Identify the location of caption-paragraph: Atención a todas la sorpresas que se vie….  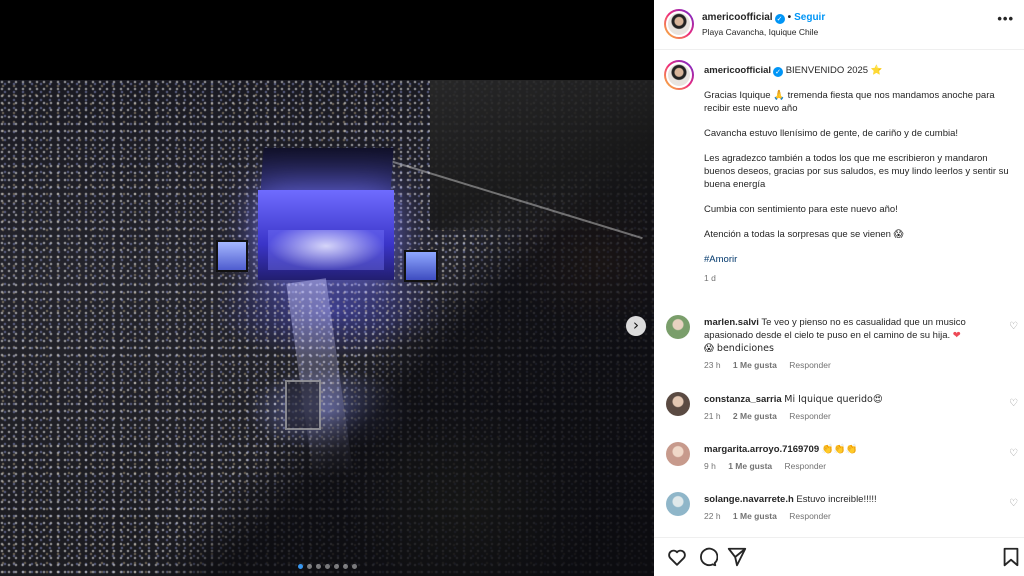
(804, 234).